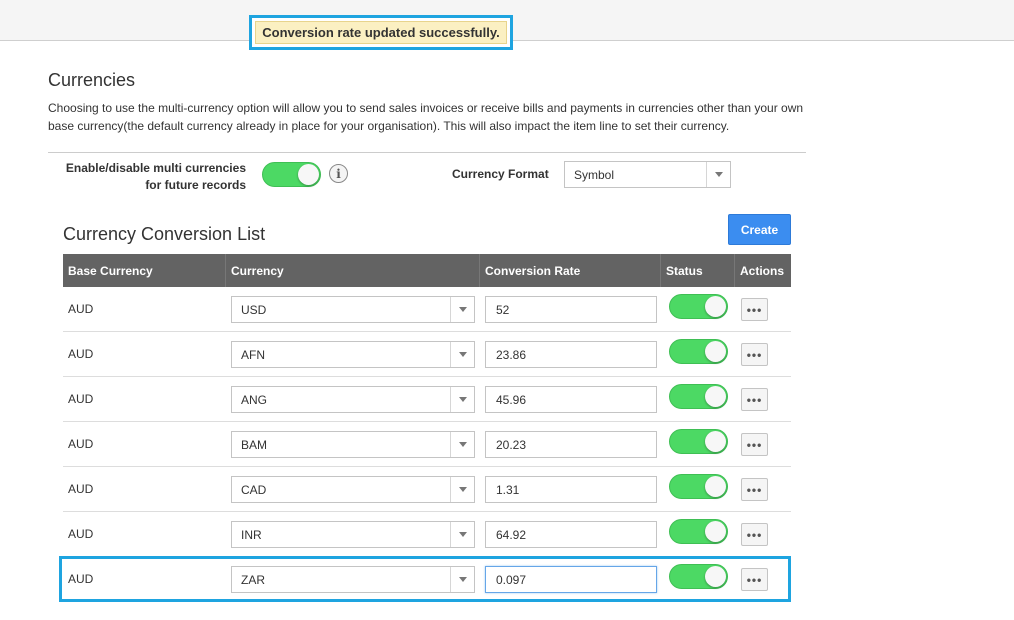  Describe the element at coordinates (254, 399) in the screenshot. I see `currency-value: ANG` at that location.